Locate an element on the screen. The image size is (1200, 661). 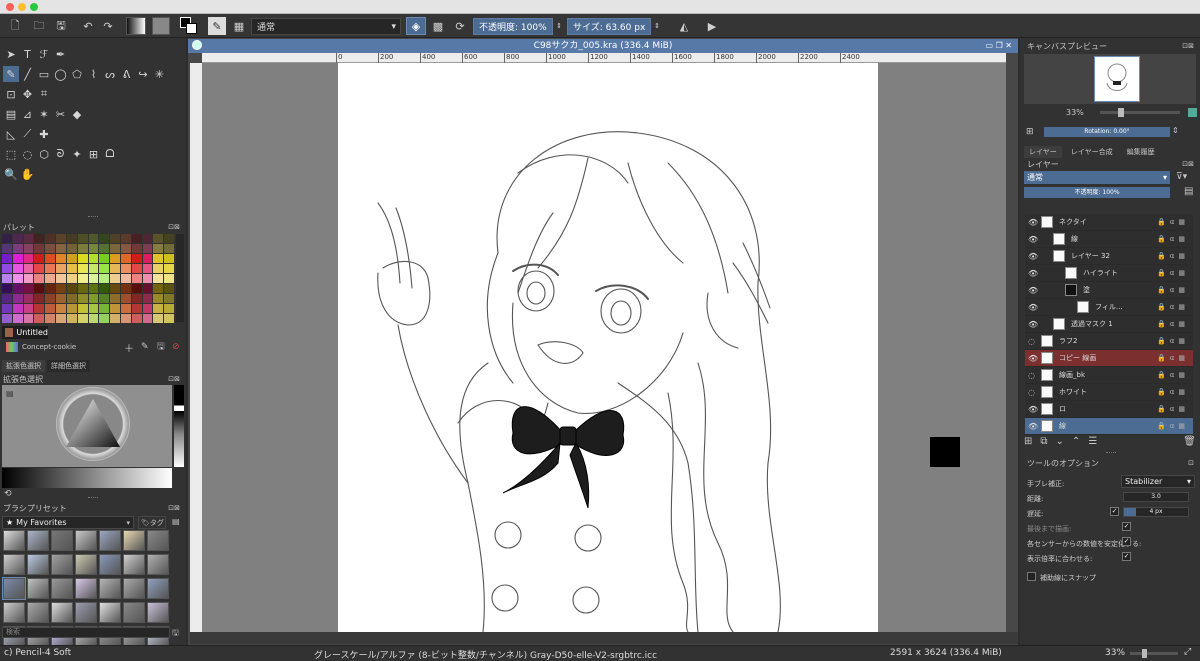
move-layer-up-icon: ⌃ is located at coordinates (1076, 441).